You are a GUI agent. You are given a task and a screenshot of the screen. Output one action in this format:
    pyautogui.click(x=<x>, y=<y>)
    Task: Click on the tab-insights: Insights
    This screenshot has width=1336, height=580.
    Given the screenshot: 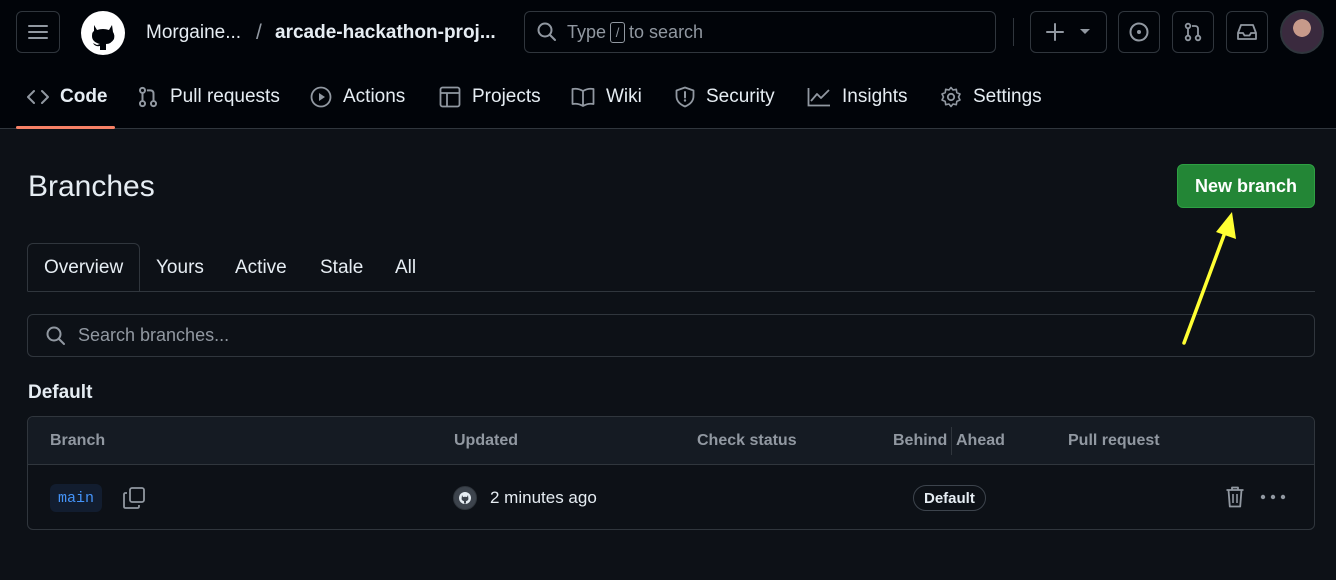 What is the action you would take?
    pyautogui.click(x=857, y=96)
    